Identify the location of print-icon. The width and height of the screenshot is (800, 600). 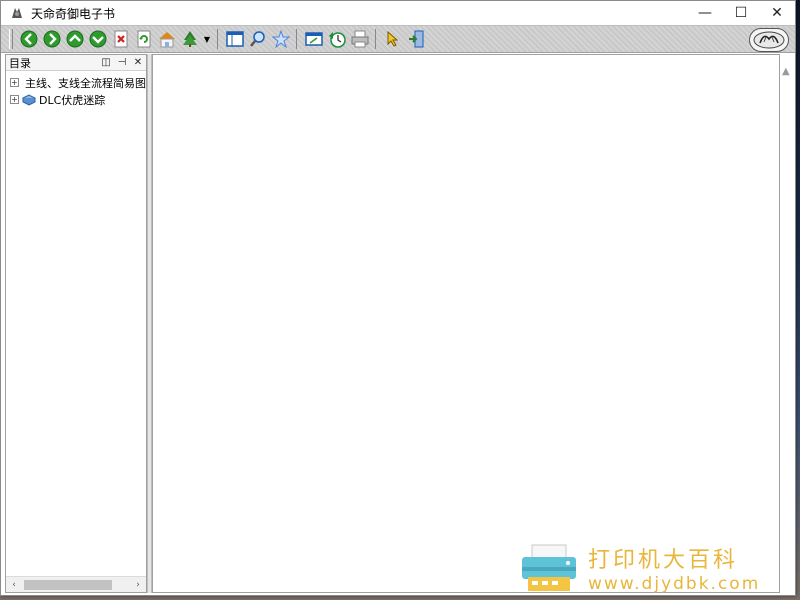
(359, 39).